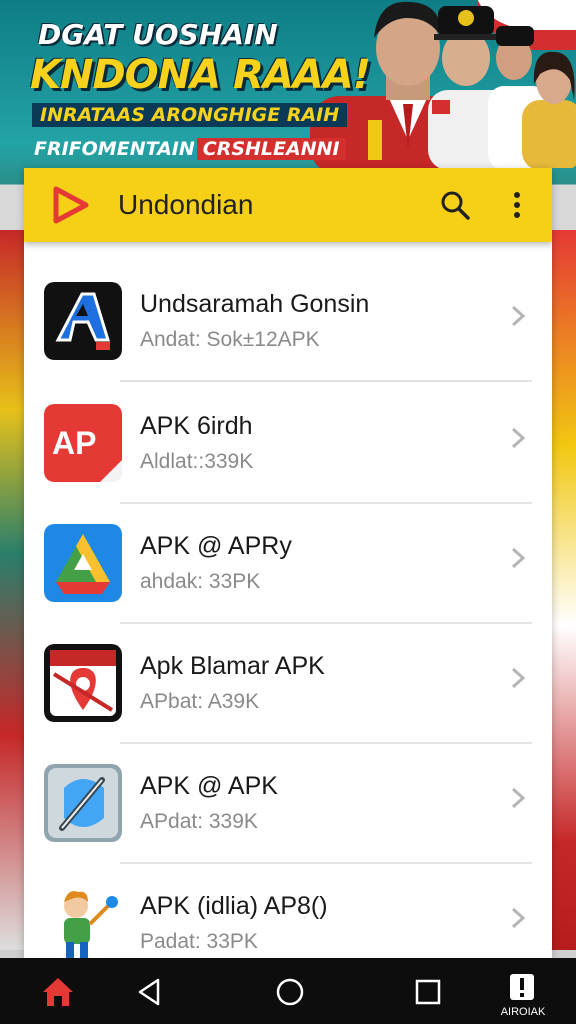  What do you see at coordinates (196, 426) in the screenshot?
I see `app-name: APK 6irdh` at bounding box center [196, 426].